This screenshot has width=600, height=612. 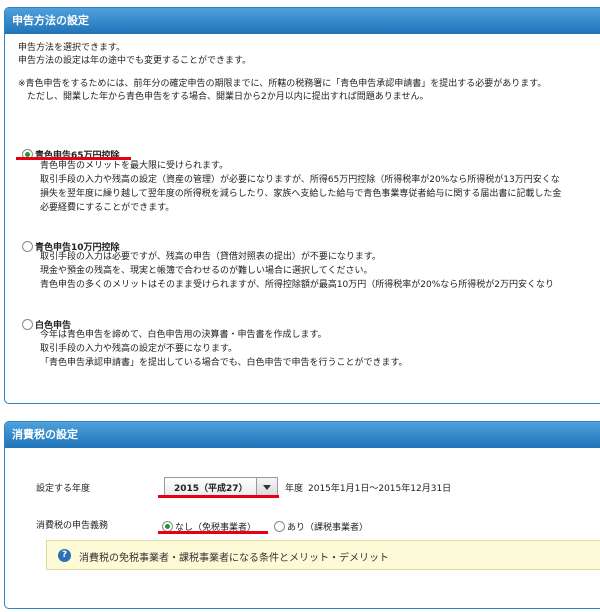 I want to click on year-select-value: 2015（平成27）, so click(x=211, y=487).